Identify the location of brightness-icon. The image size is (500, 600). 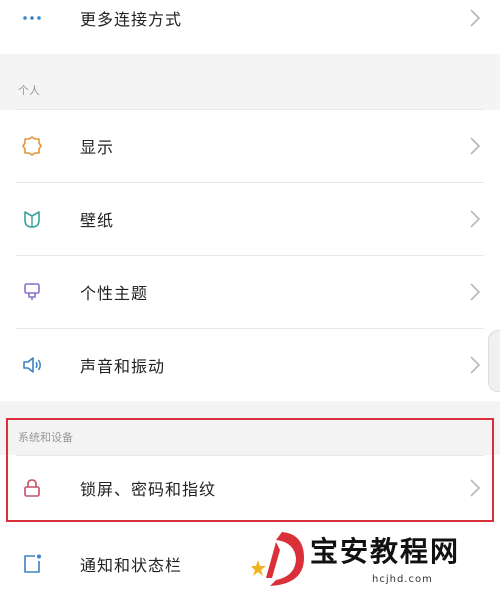
(32, 146).